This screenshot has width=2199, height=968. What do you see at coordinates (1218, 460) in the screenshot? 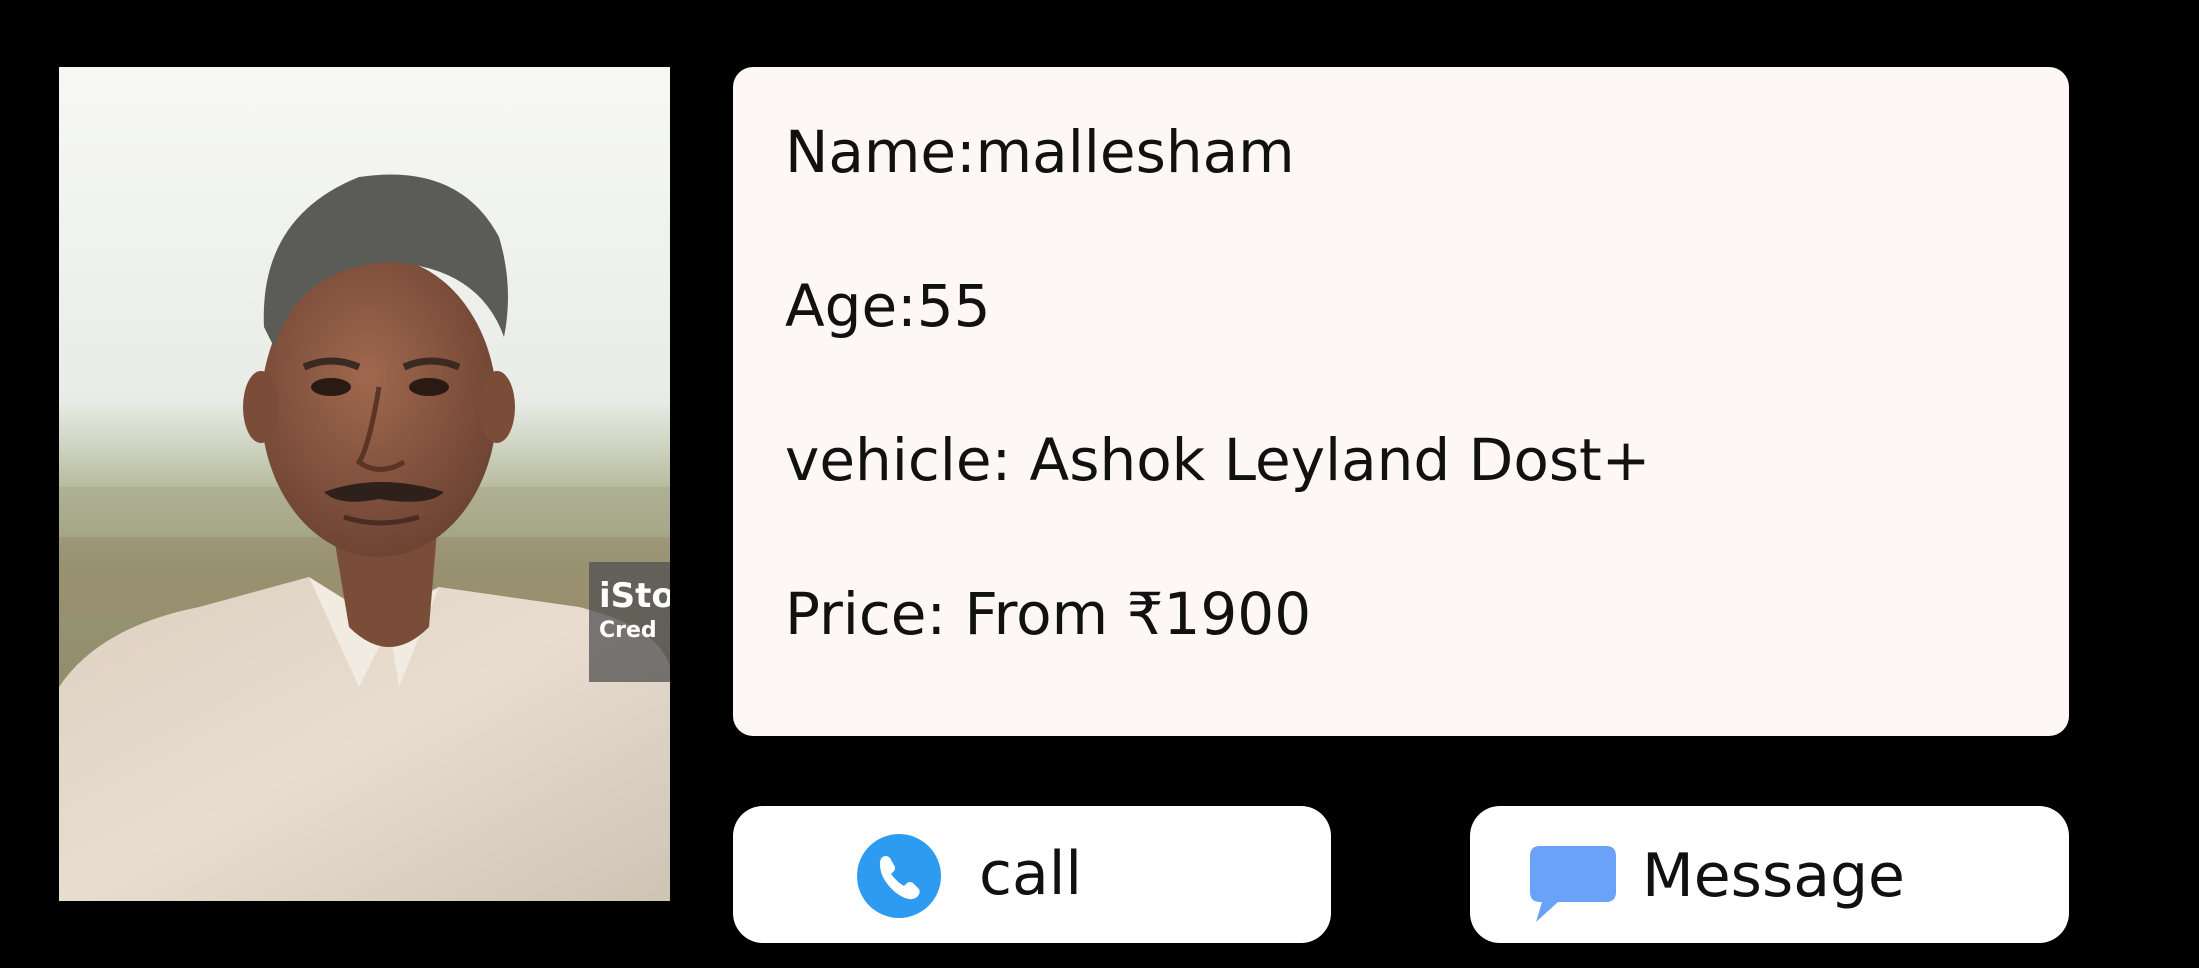
I see `driver-vehicle: vehicle: Ashok Leyland Dost+` at bounding box center [1218, 460].